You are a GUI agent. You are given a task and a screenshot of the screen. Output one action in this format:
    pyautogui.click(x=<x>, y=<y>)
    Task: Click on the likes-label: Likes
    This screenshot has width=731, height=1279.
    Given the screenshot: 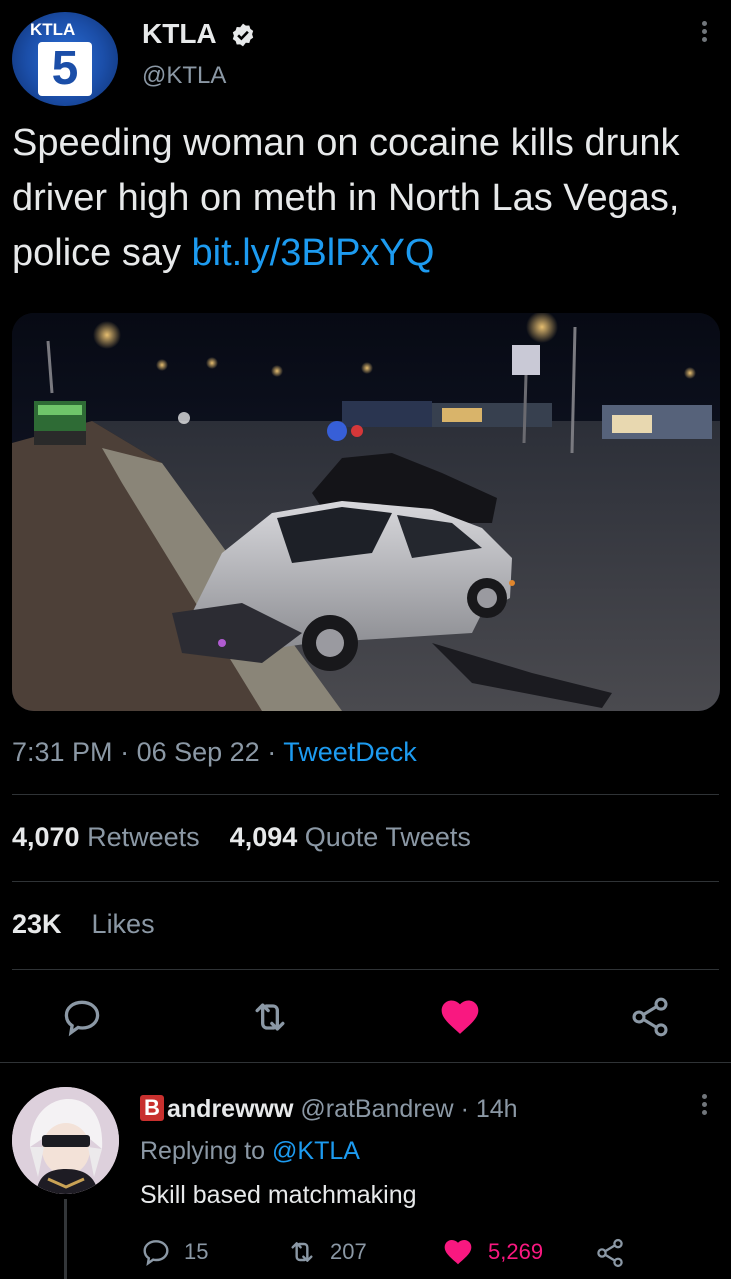 What is the action you would take?
    pyautogui.click(x=123, y=924)
    